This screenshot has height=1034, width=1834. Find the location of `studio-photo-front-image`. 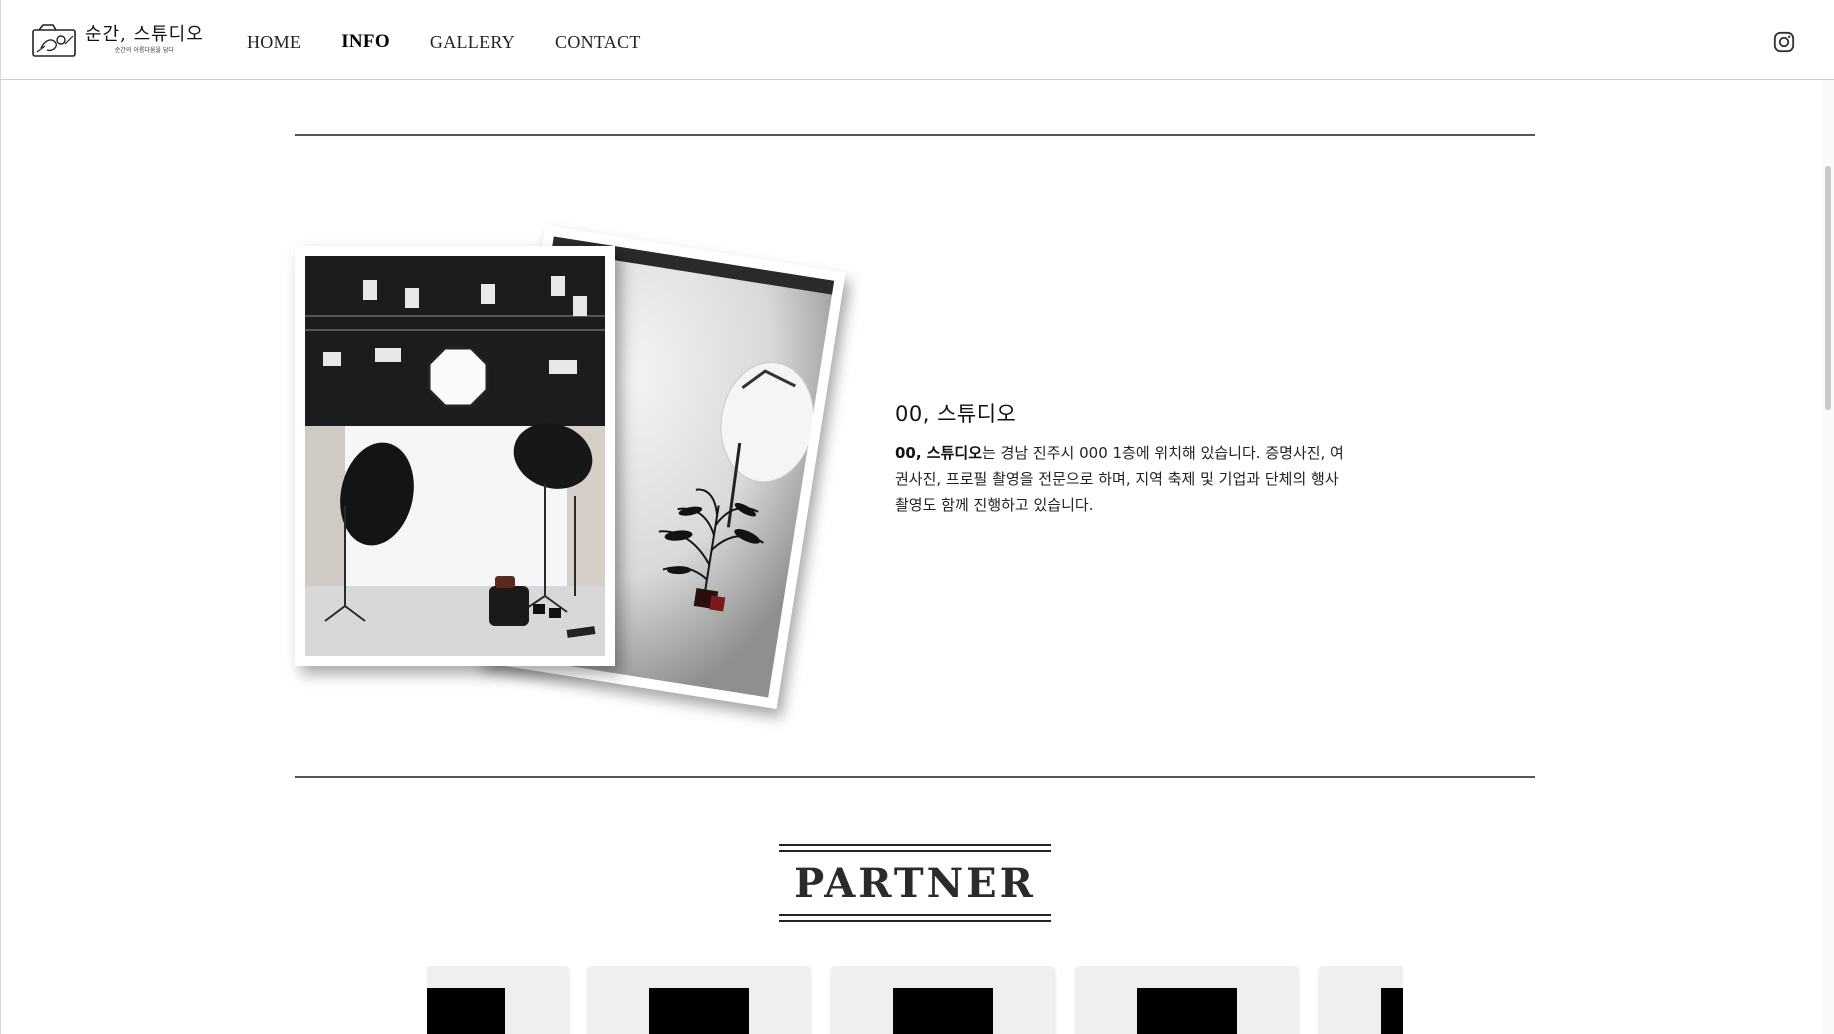

studio-photo-front-image is located at coordinates (455, 456).